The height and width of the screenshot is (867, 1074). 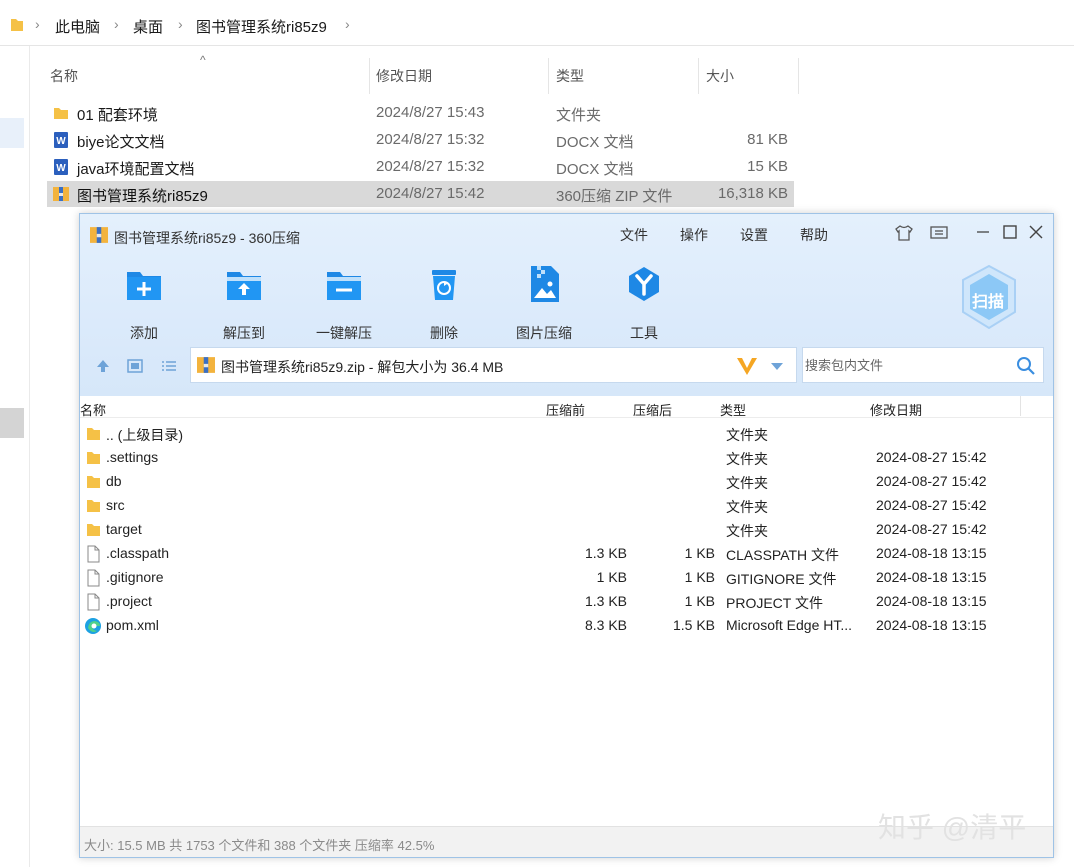 I want to click on column-header-after: 压缩后, so click(x=652, y=409).